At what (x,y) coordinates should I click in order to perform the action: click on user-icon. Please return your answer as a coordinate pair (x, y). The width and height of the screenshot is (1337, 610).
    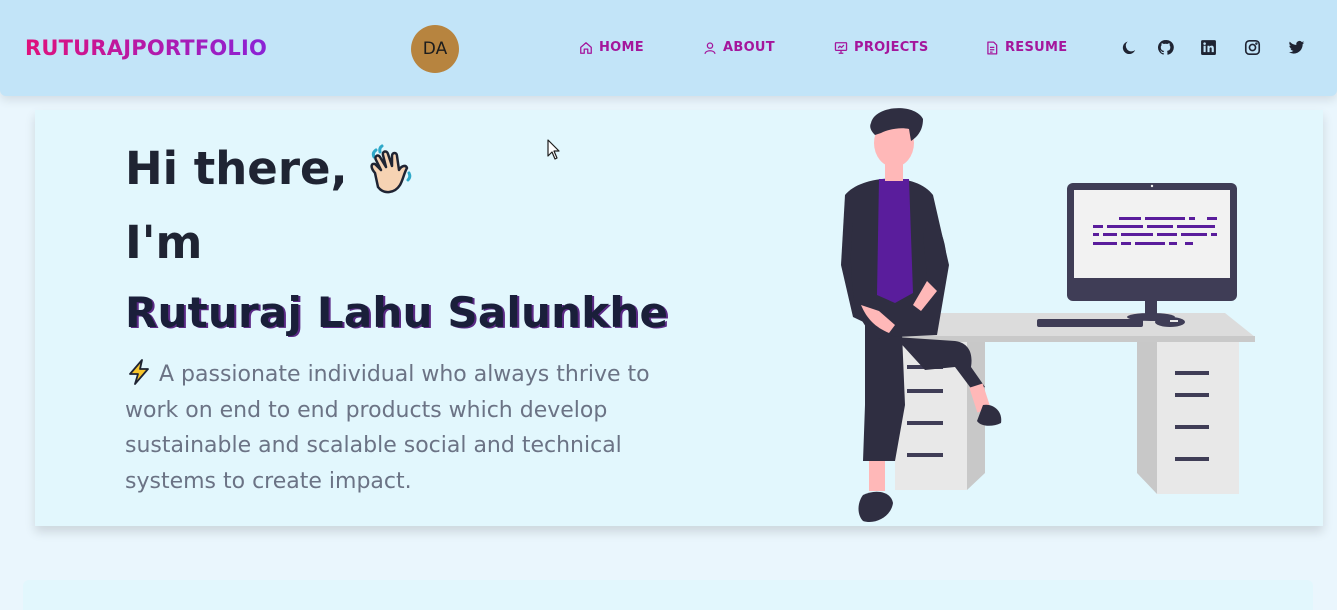
    Looking at the image, I should click on (710, 47).